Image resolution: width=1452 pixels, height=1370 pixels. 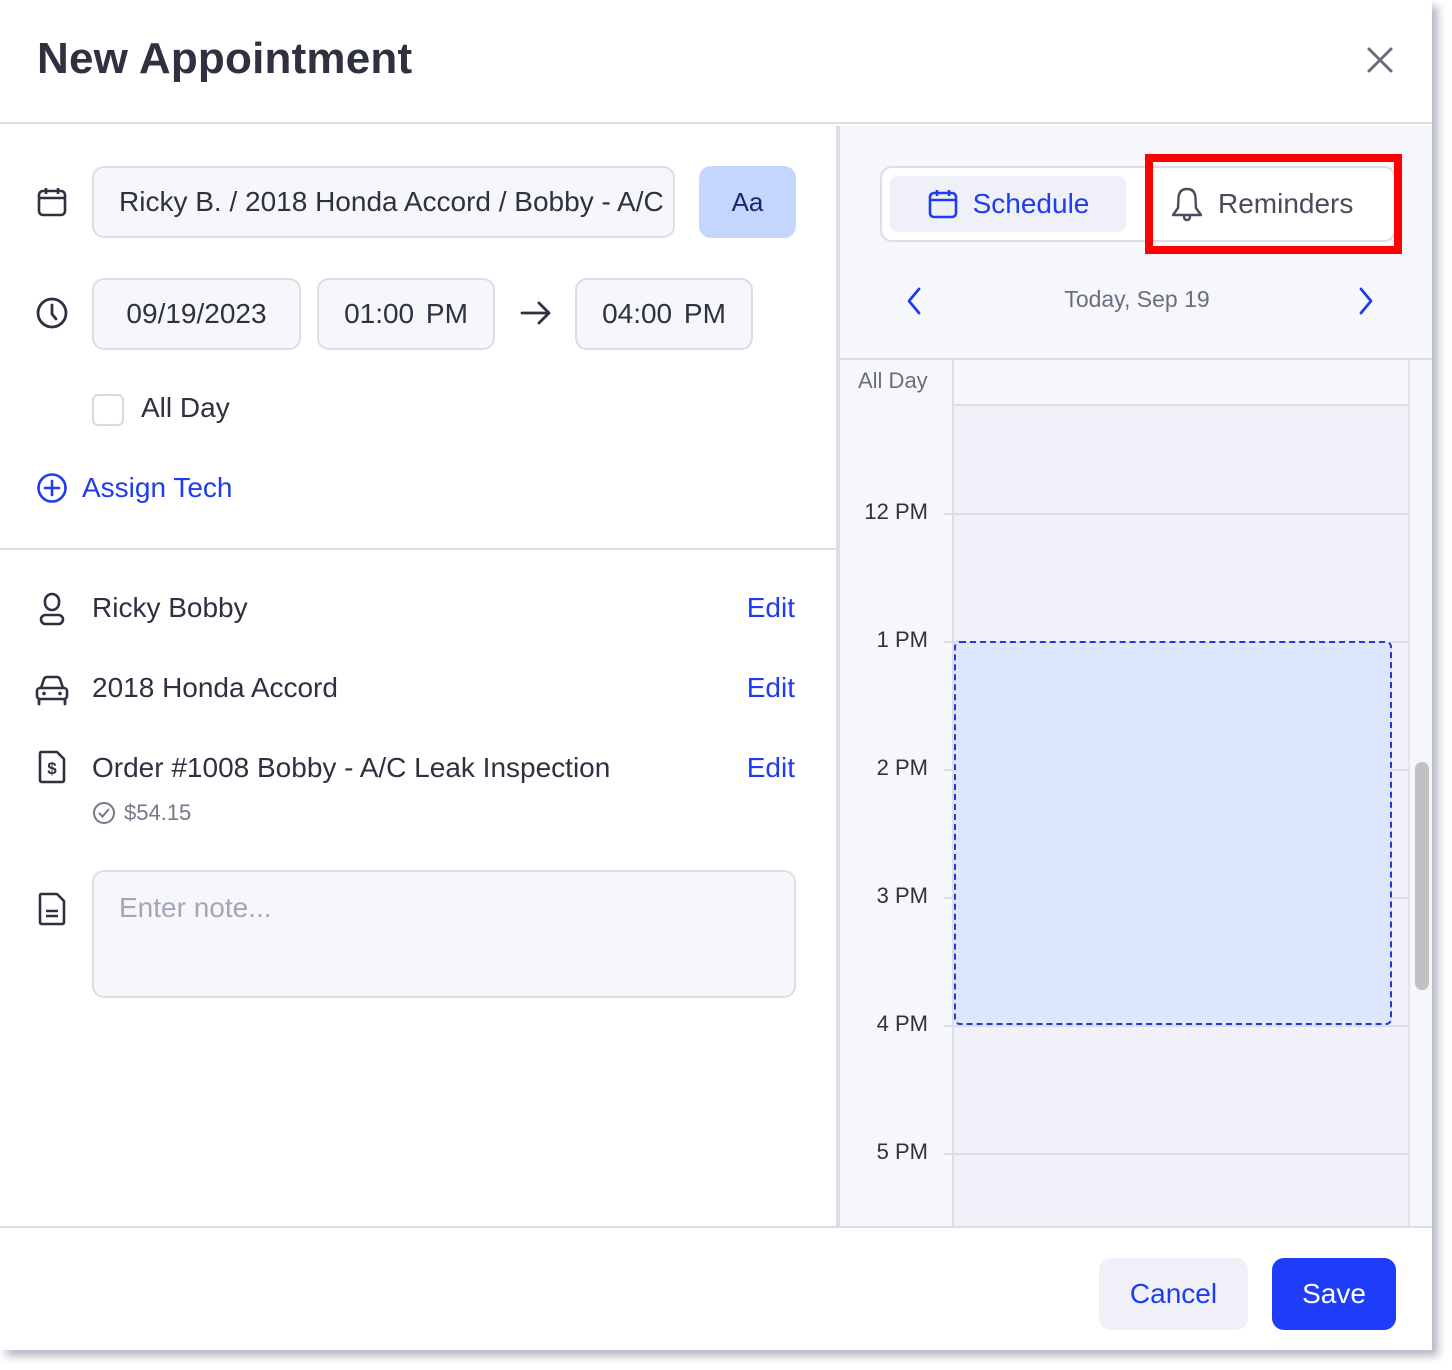 I want to click on edit-customer-link: Edit, so click(x=771, y=608).